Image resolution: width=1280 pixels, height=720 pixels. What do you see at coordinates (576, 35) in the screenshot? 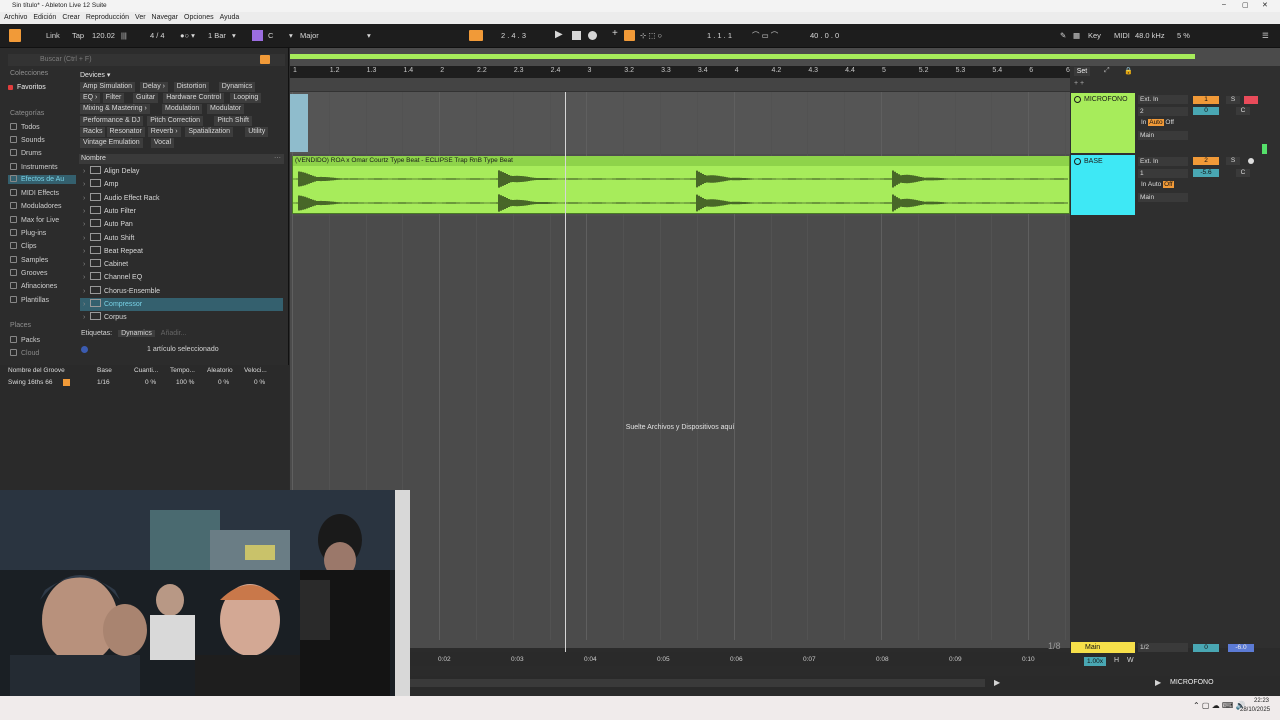
I see `stop-icon` at bounding box center [576, 35].